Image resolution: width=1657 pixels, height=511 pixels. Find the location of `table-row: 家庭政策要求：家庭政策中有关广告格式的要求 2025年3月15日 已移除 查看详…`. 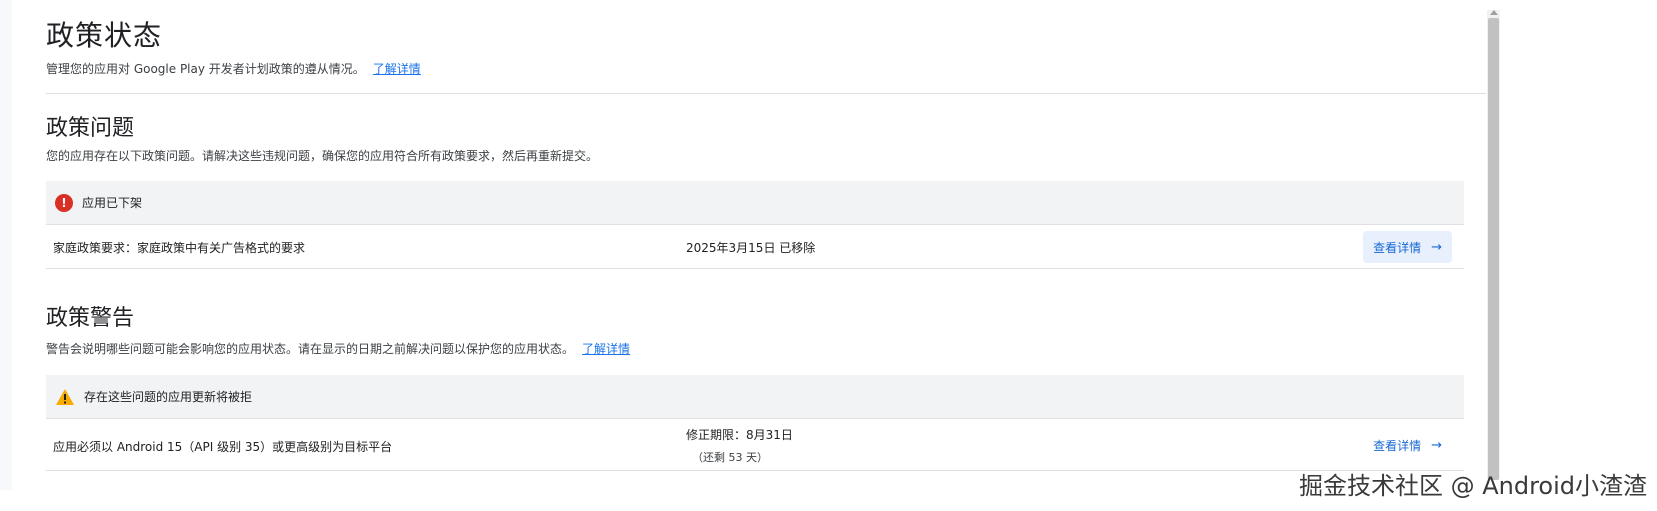

table-row: 家庭政策要求：家庭政策中有关广告格式的要求 2025年3月15日 已移除 查看详… is located at coordinates (755, 247).